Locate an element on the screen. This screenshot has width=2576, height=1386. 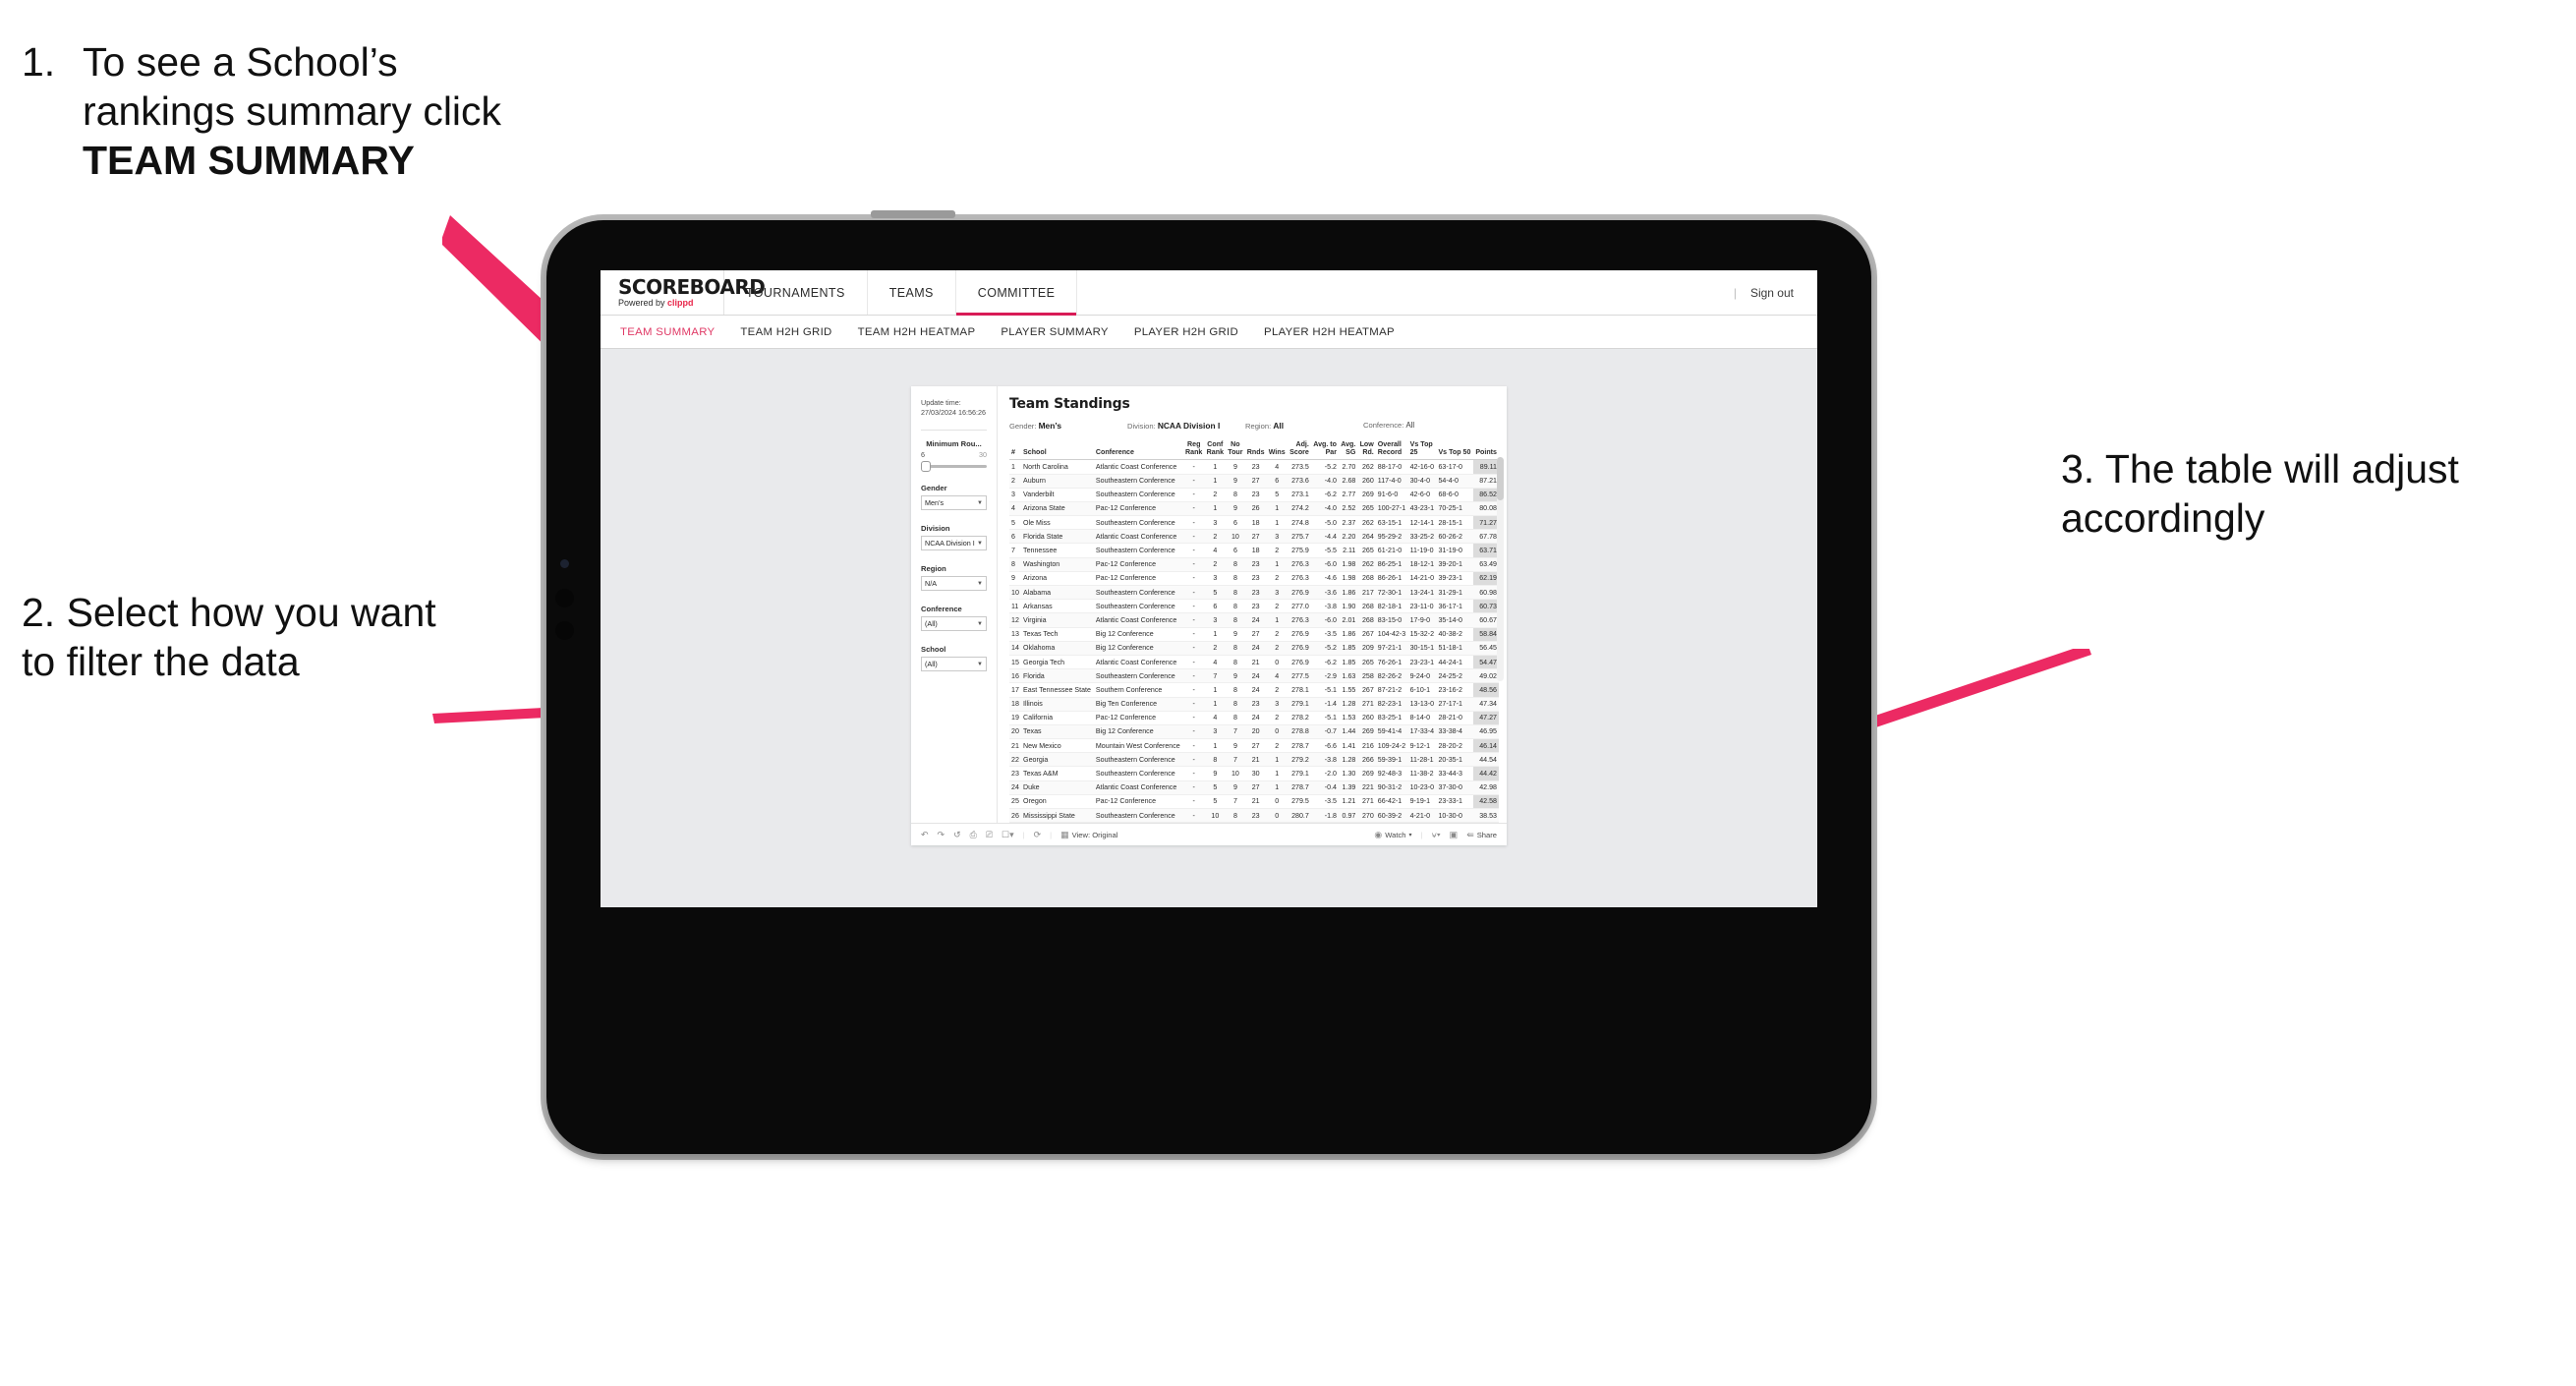
table-scrollbar is located at coordinates (1501, 569).